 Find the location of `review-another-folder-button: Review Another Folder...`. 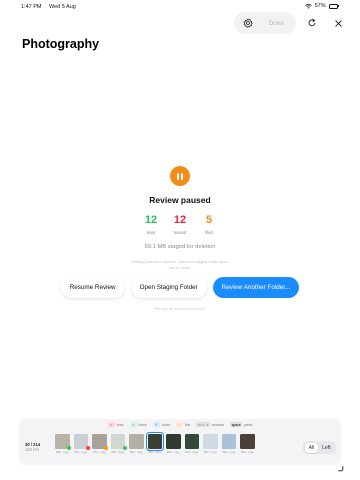

review-another-folder-button: Review Another Folder... is located at coordinates (256, 287).